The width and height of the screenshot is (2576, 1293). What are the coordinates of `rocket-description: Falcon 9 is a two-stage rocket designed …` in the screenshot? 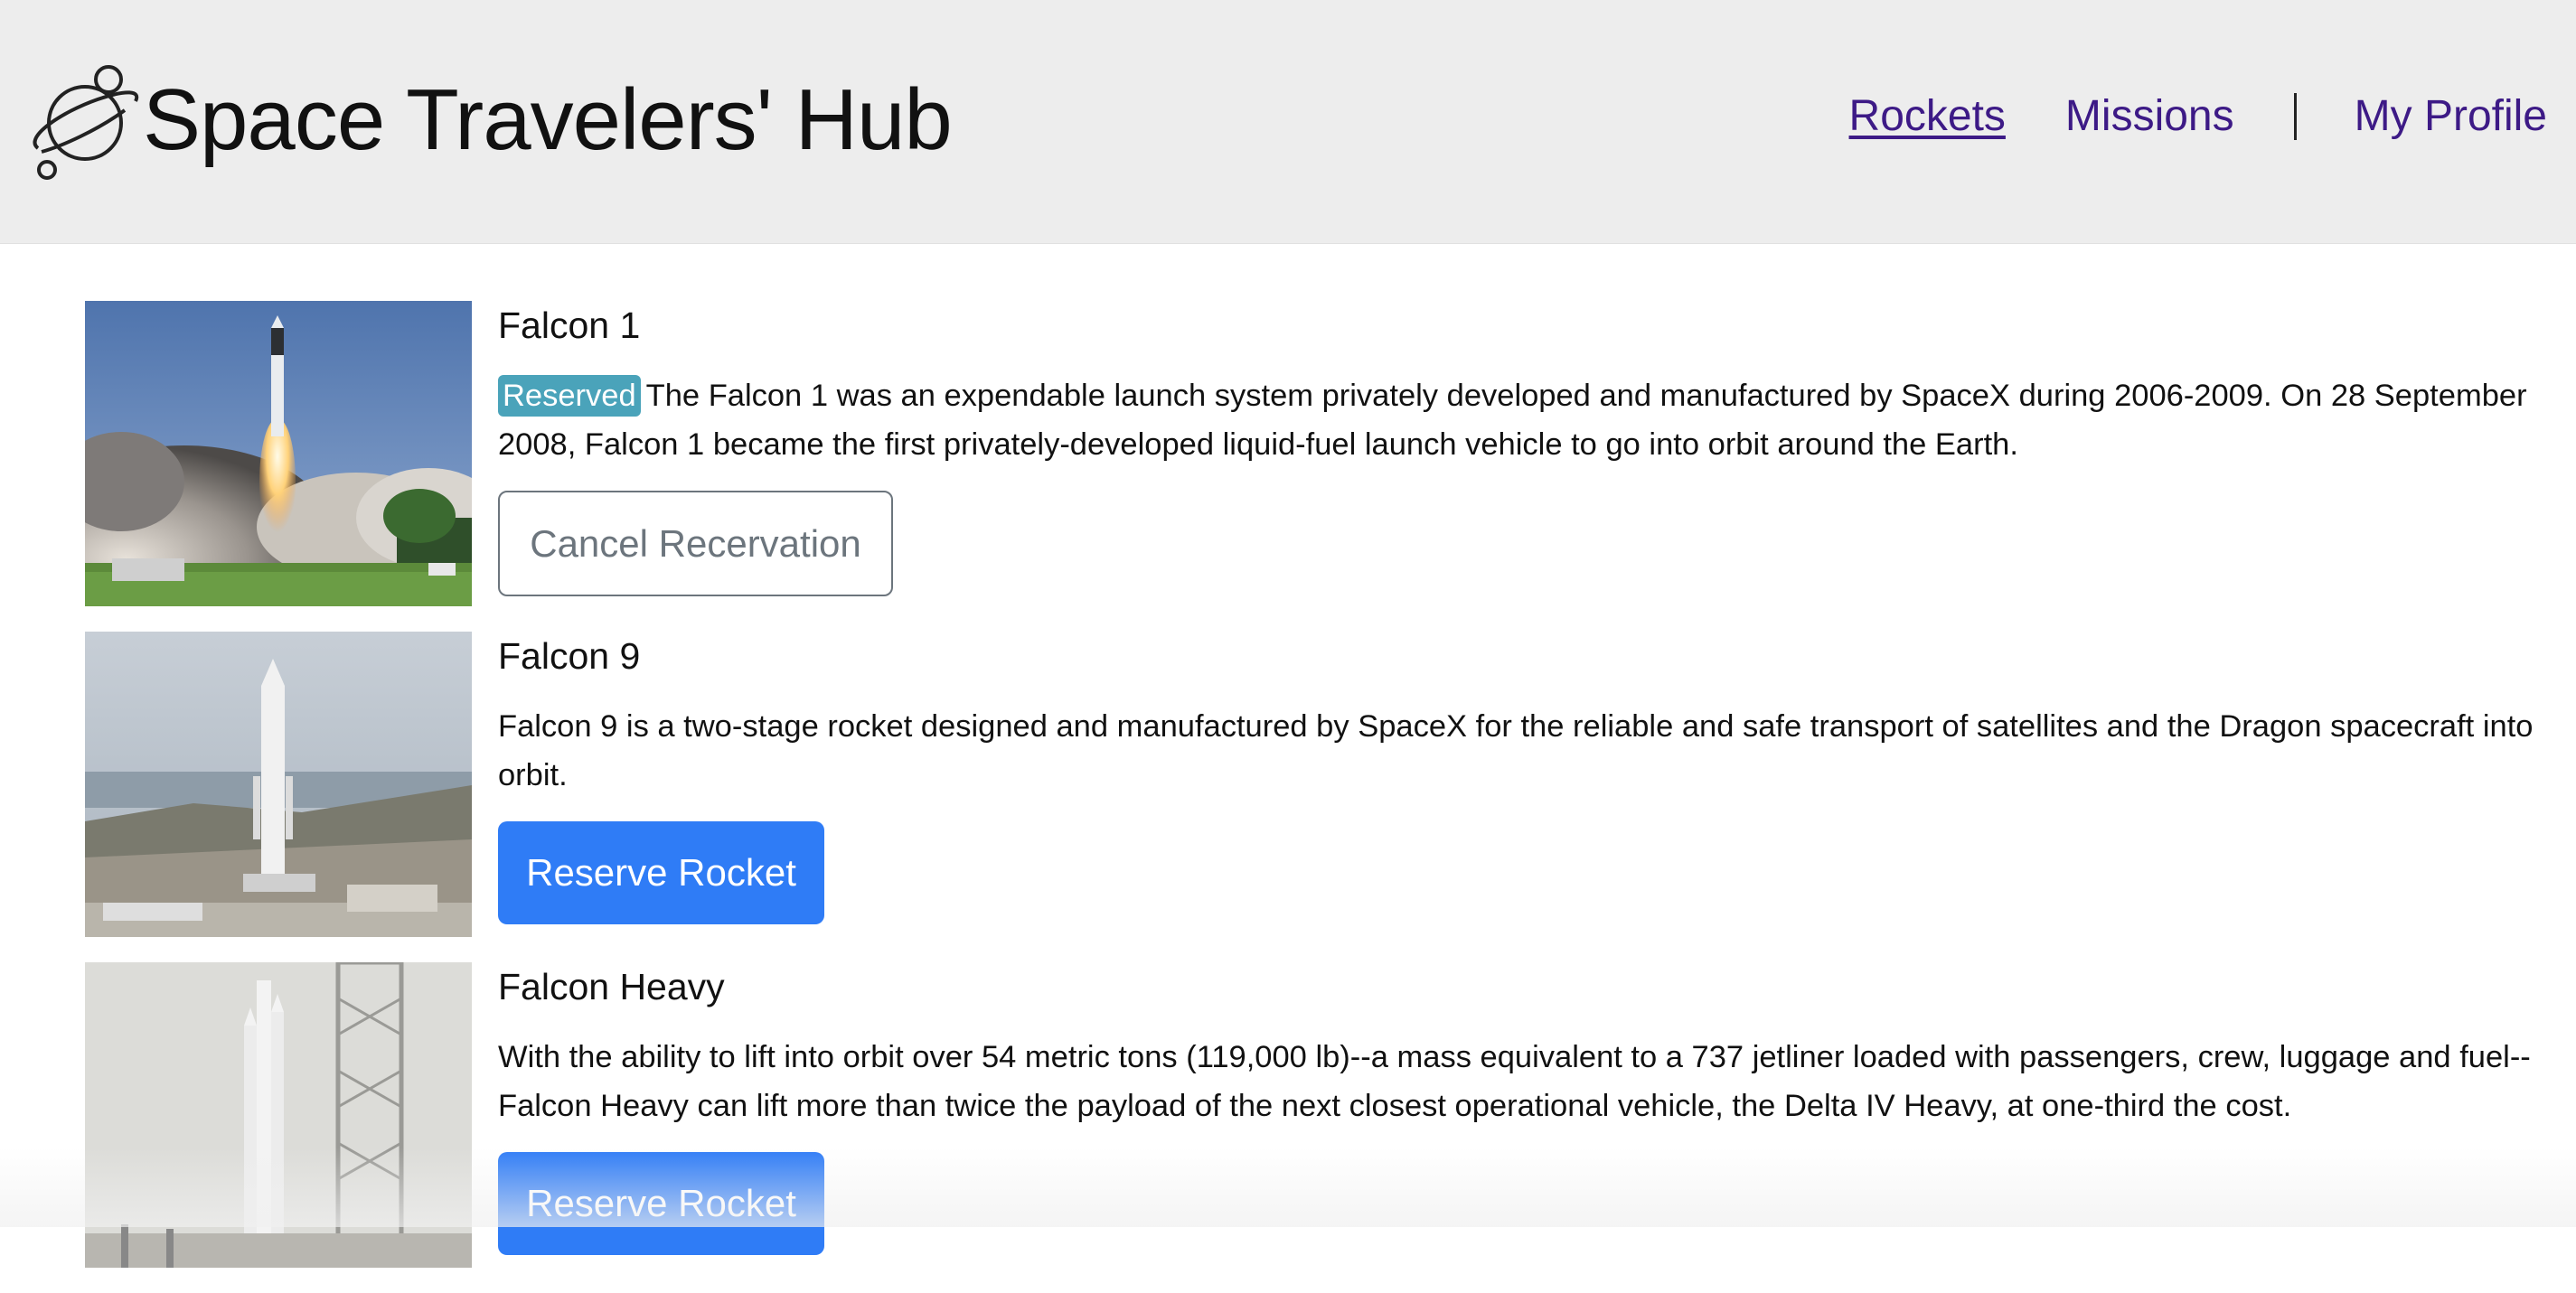 It's located at (1516, 751).